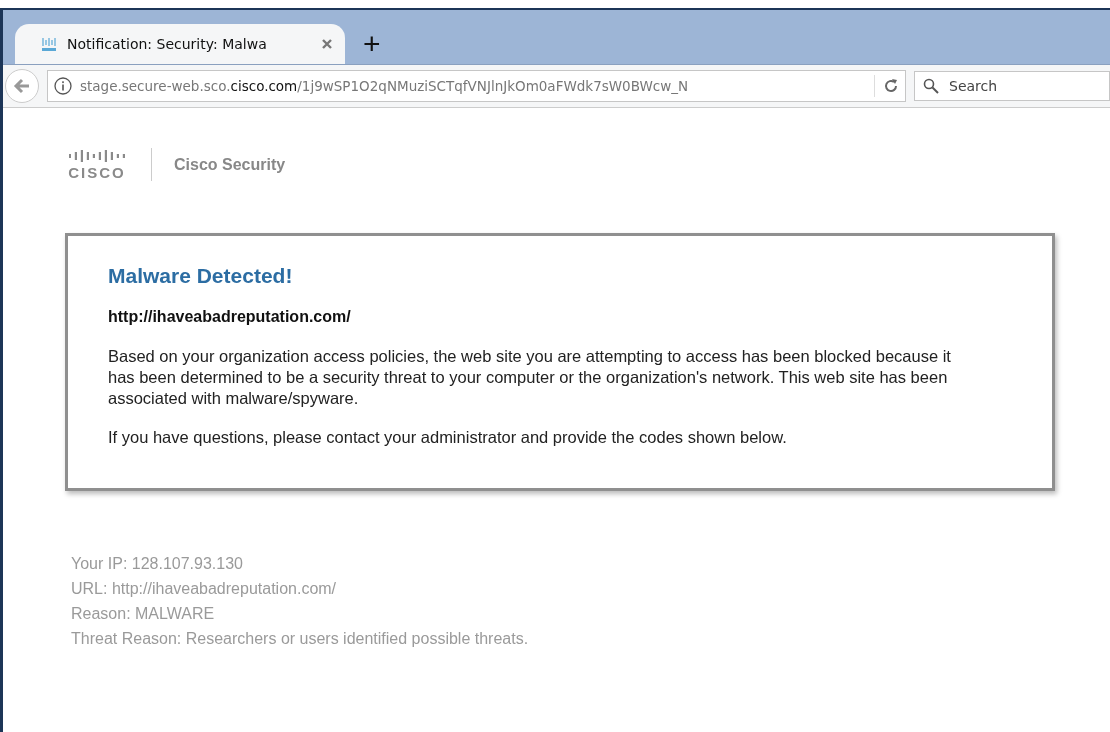 The width and height of the screenshot is (1110, 732). What do you see at coordinates (448, 437) in the screenshot?
I see `alert-paragraph: If you have questions, please contact your administrator and provide the codes shown below.` at bounding box center [448, 437].